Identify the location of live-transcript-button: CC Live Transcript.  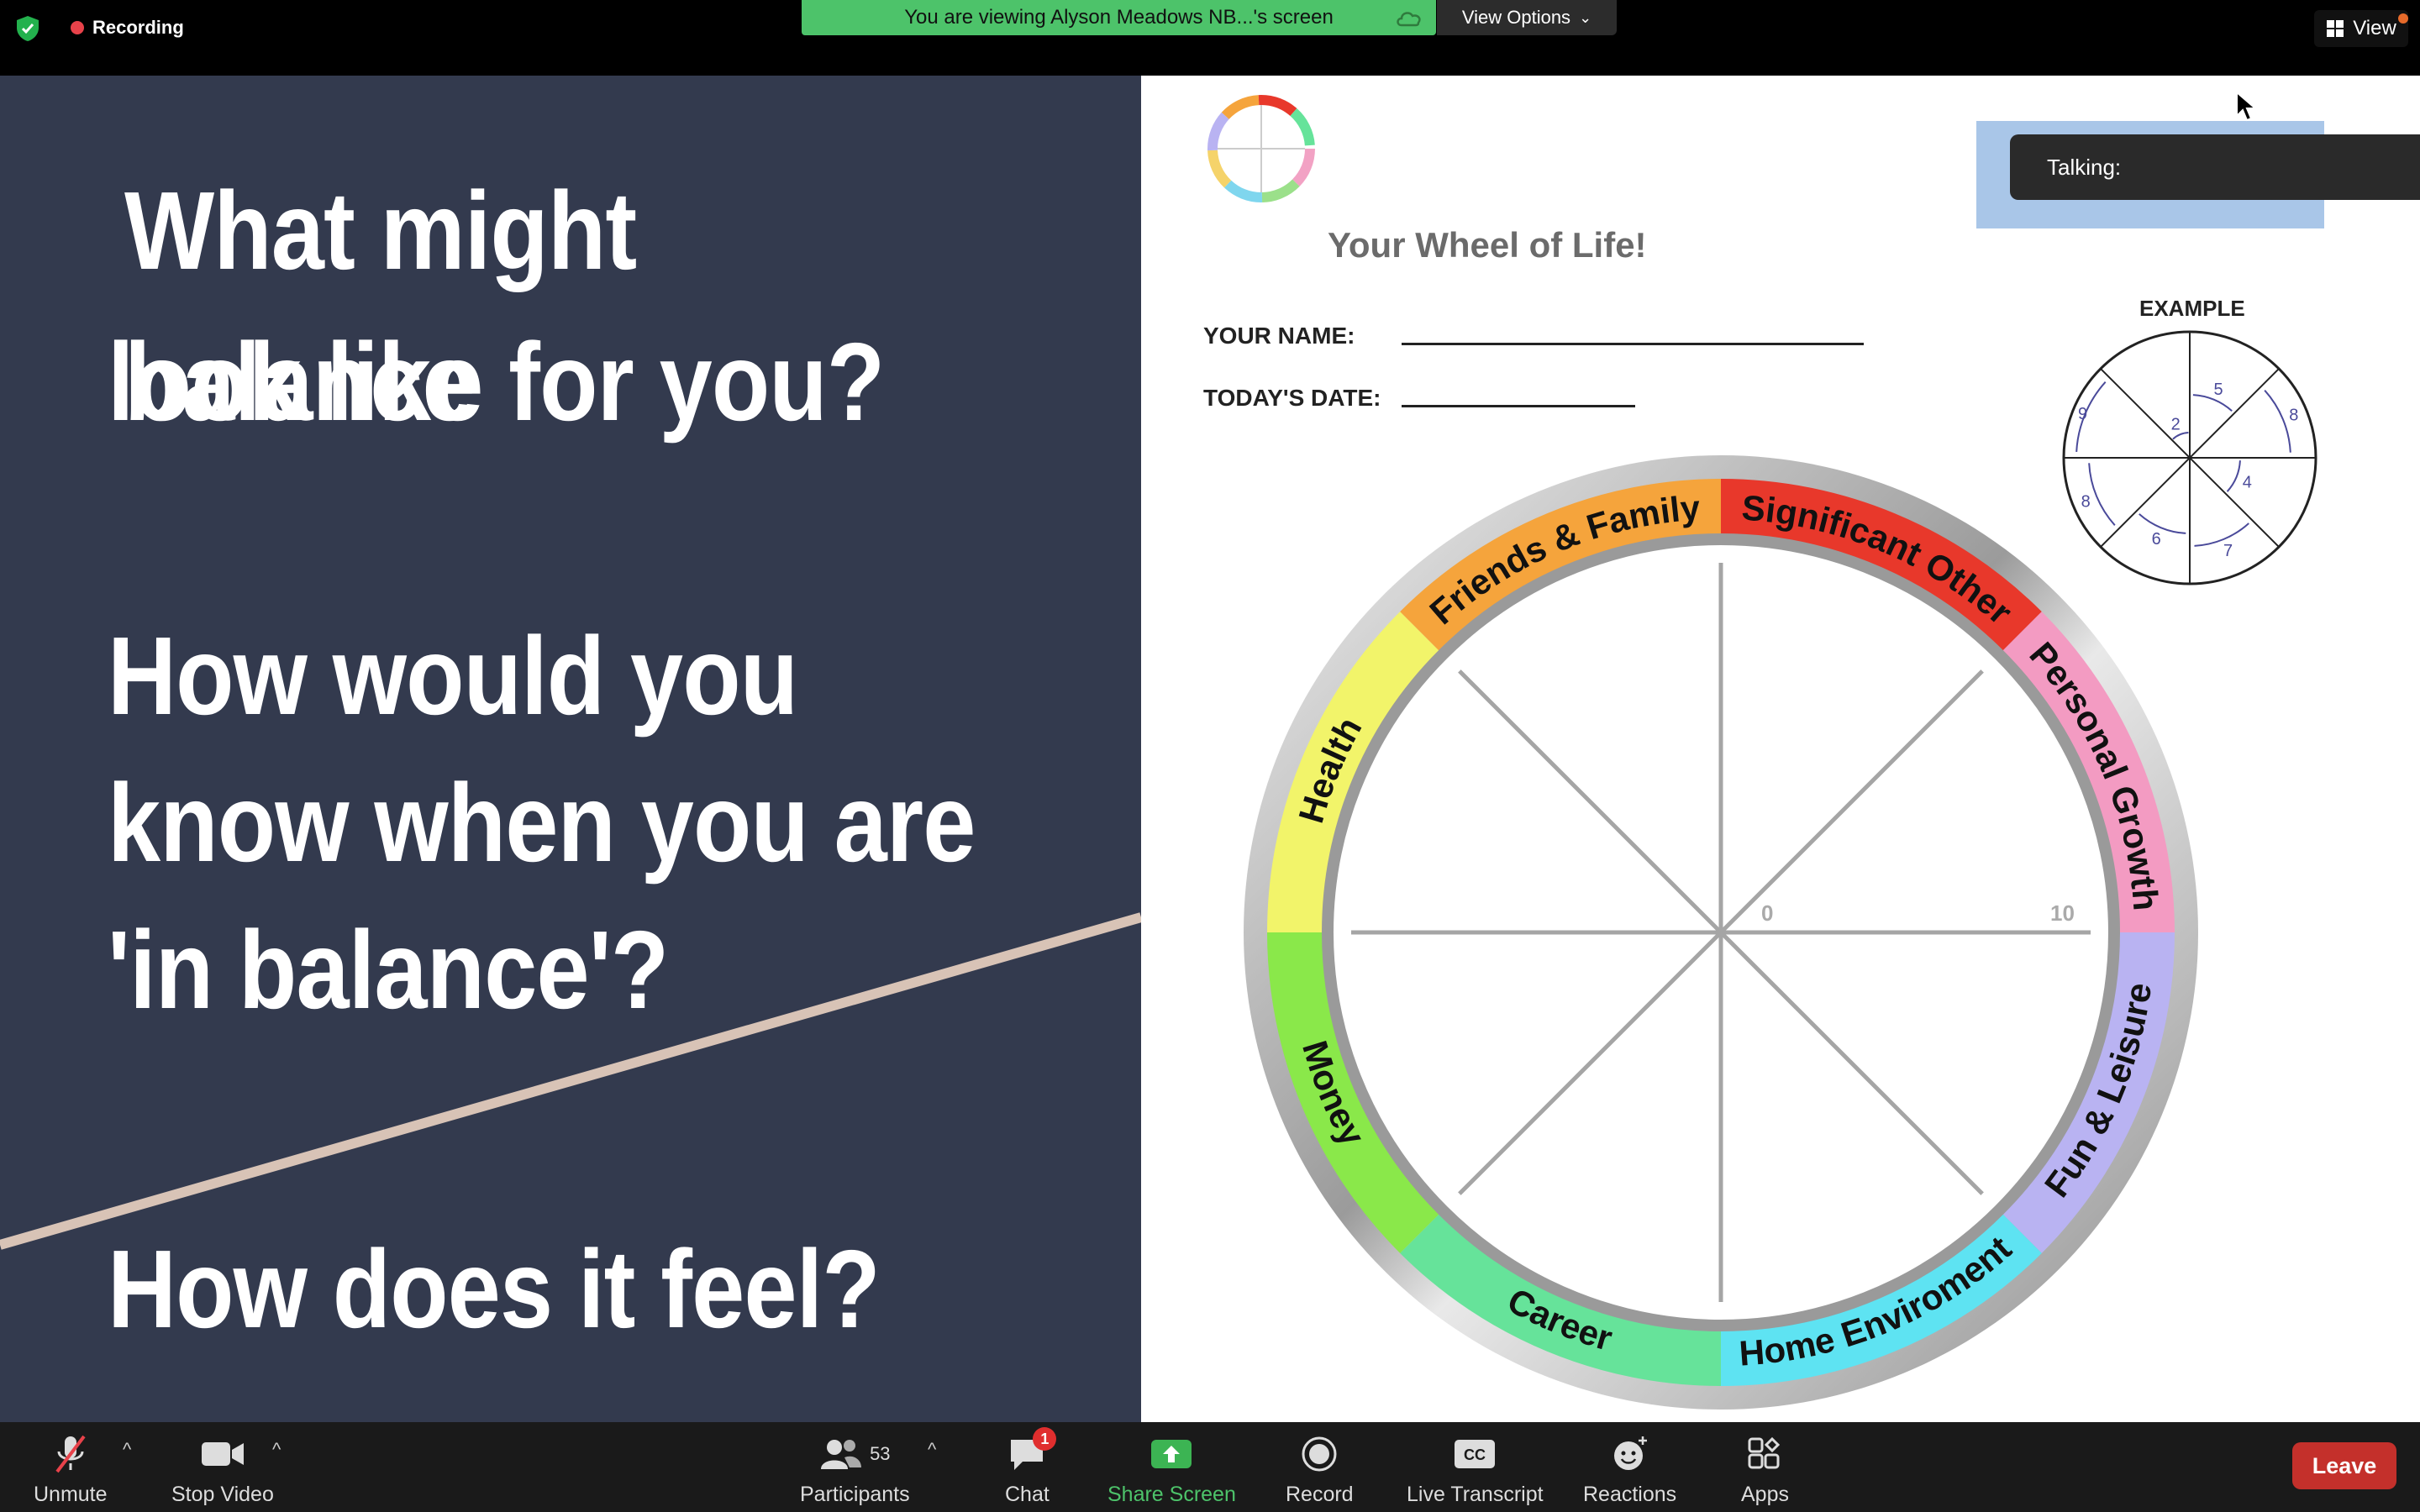
(1475, 1469).